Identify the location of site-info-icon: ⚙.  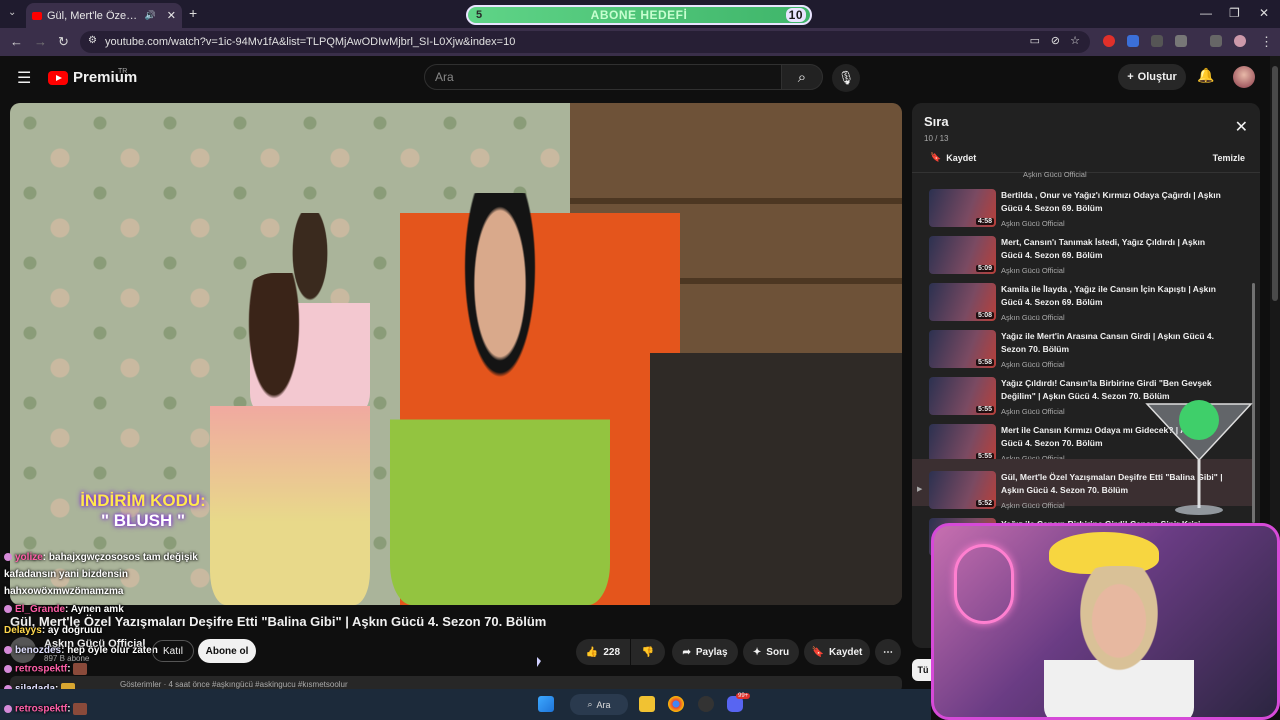
(92, 40).